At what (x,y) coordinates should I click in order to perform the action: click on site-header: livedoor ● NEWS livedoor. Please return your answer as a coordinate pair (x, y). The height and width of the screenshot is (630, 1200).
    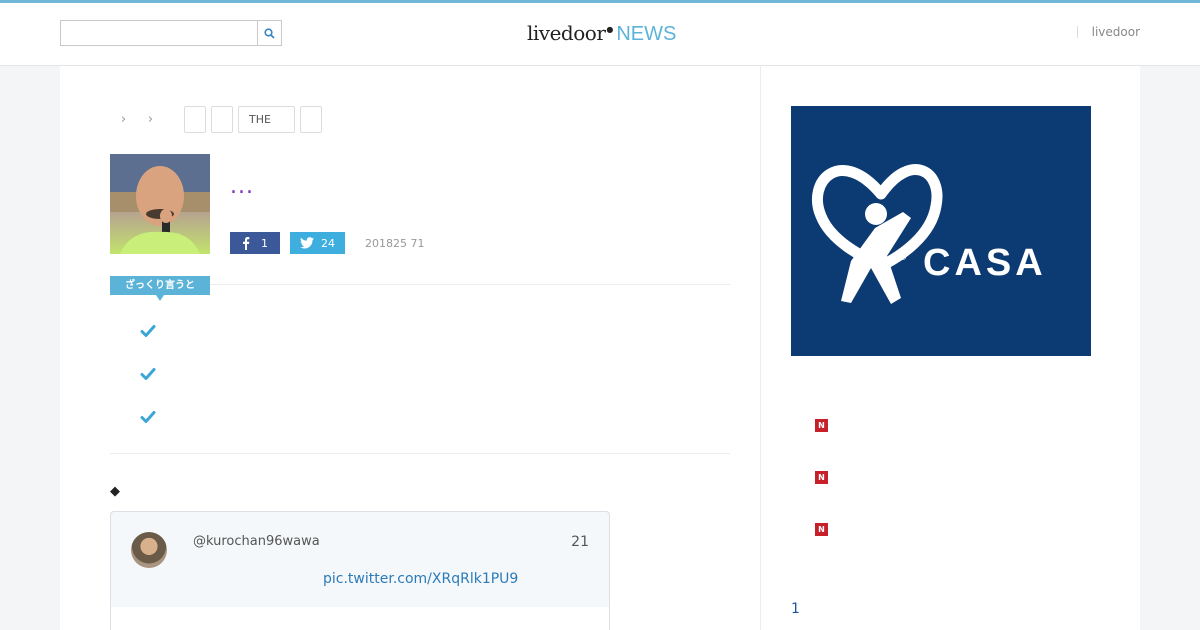
    Looking at the image, I should click on (600, 34).